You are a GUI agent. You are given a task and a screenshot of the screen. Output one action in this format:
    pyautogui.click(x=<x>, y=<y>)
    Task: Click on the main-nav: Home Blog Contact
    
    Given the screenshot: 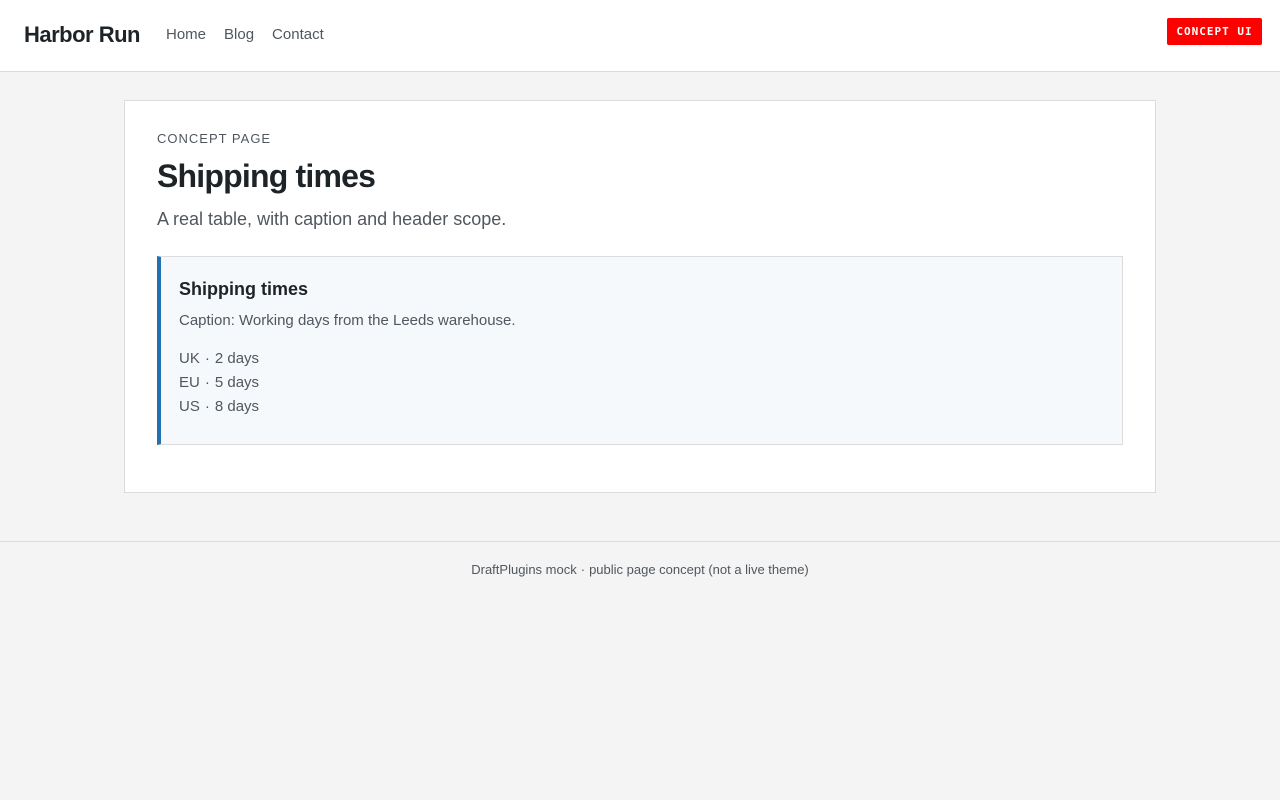 What is the action you would take?
    pyautogui.click(x=245, y=35)
    